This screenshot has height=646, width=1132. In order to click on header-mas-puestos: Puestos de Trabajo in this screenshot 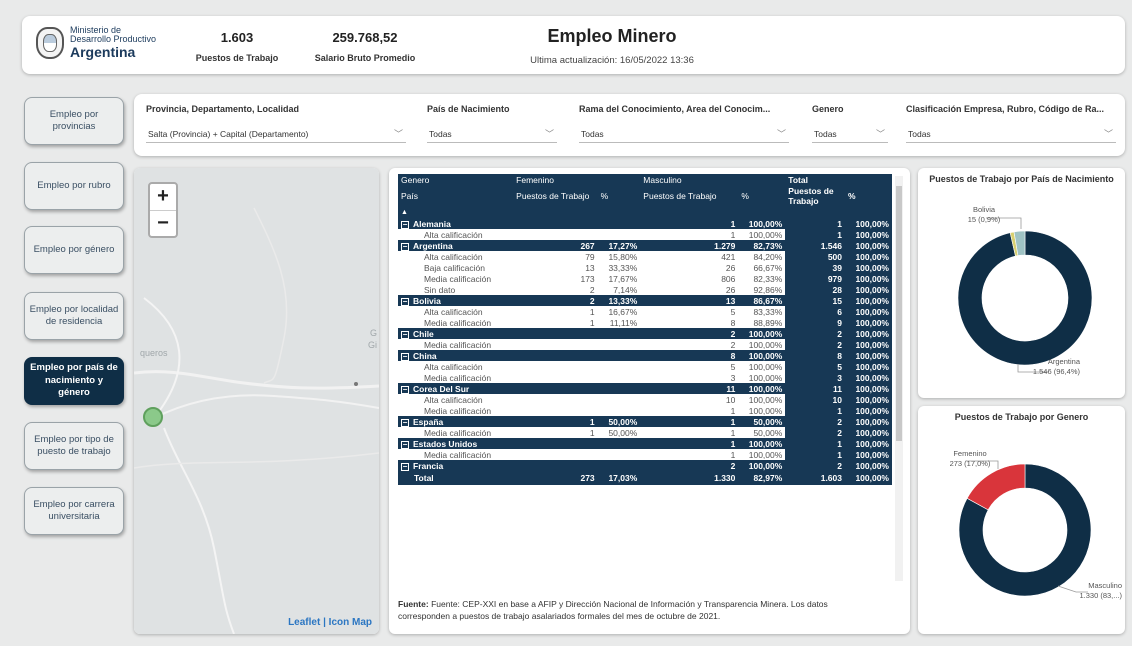, I will do `click(689, 196)`.